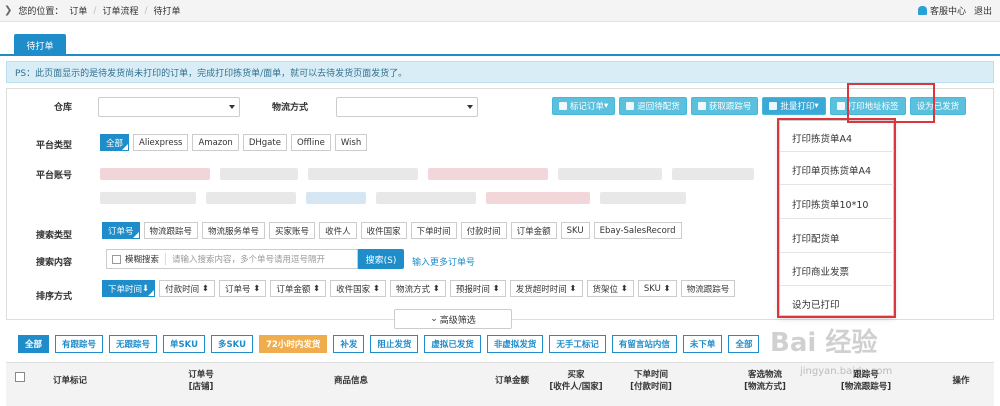 The image size is (1000, 406). What do you see at coordinates (816, 238) in the screenshot?
I see `menu-print-distribution: 打印配货单` at bounding box center [816, 238].